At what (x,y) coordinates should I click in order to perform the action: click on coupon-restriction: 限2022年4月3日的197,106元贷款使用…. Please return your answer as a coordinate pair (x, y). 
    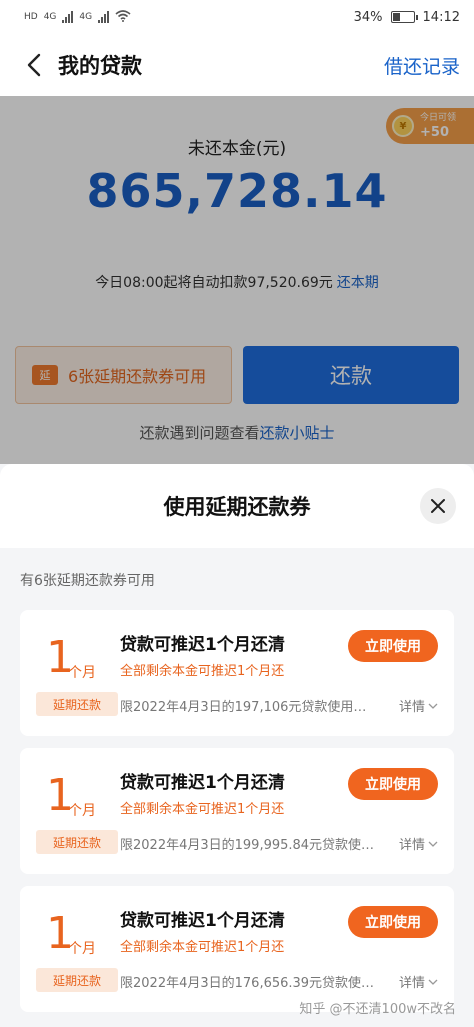
    Looking at the image, I should click on (243, 707).